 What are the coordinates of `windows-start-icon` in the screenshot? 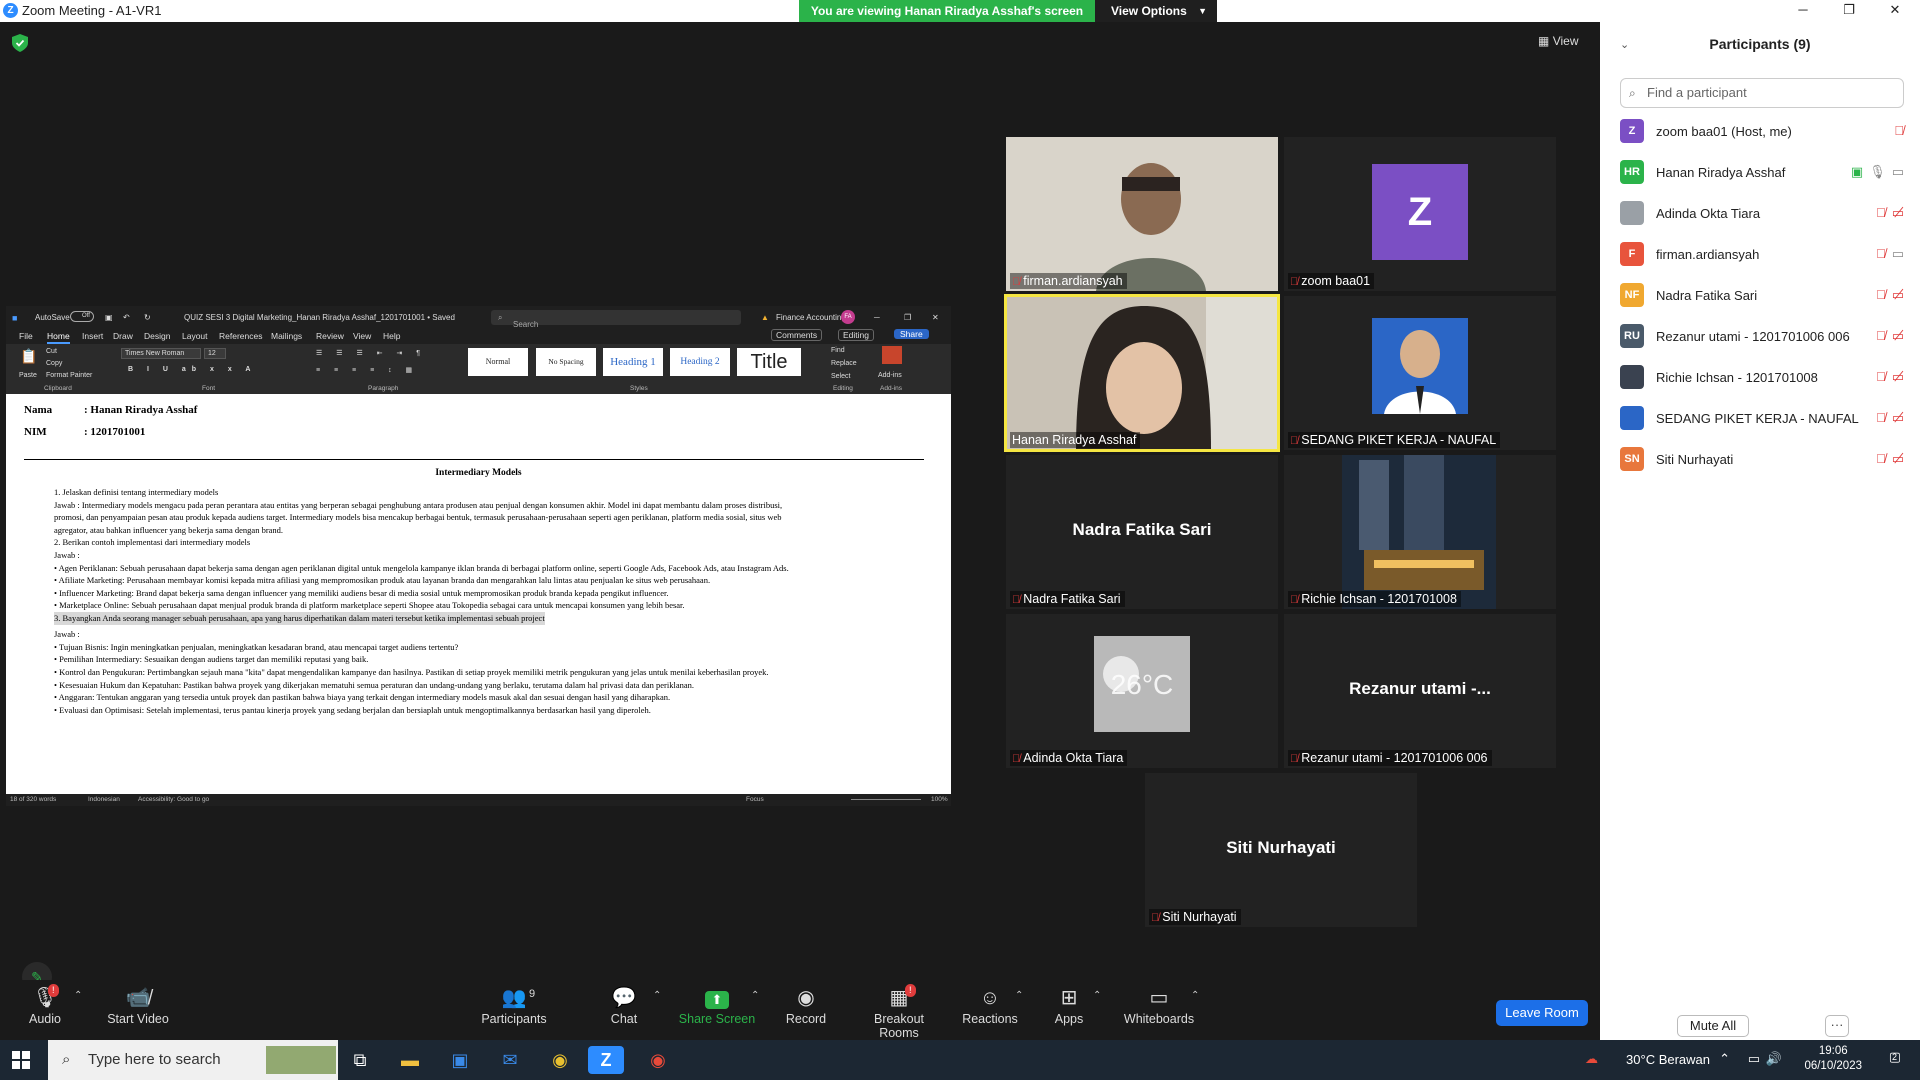 It's located at (21, 1060).